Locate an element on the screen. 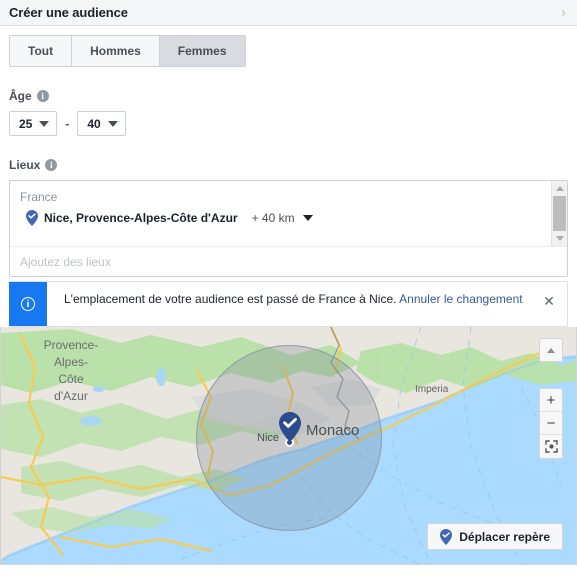 The width and height of the screenshot is (577, 582). map-pin-check-icon is located at coordinates (290, 427).